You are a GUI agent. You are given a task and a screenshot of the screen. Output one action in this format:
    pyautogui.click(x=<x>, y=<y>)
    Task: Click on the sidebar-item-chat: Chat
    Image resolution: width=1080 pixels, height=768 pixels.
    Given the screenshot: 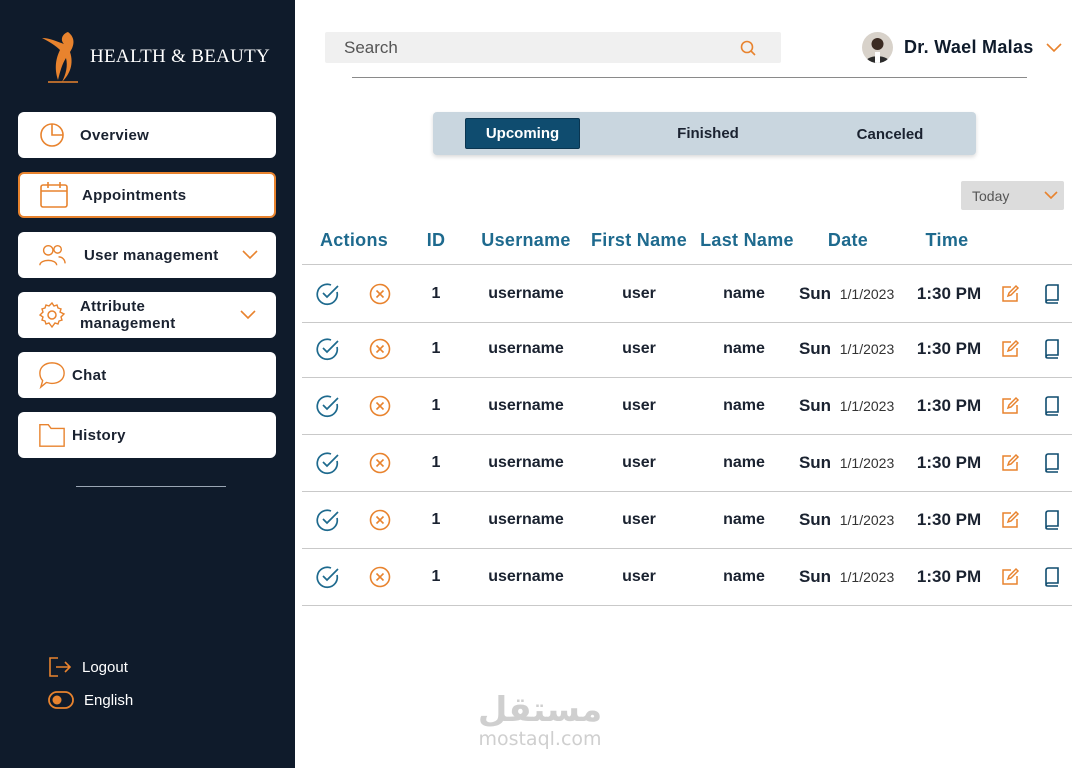 What is the action you would take?
    pyautogui.click(x=147, y=375)
    